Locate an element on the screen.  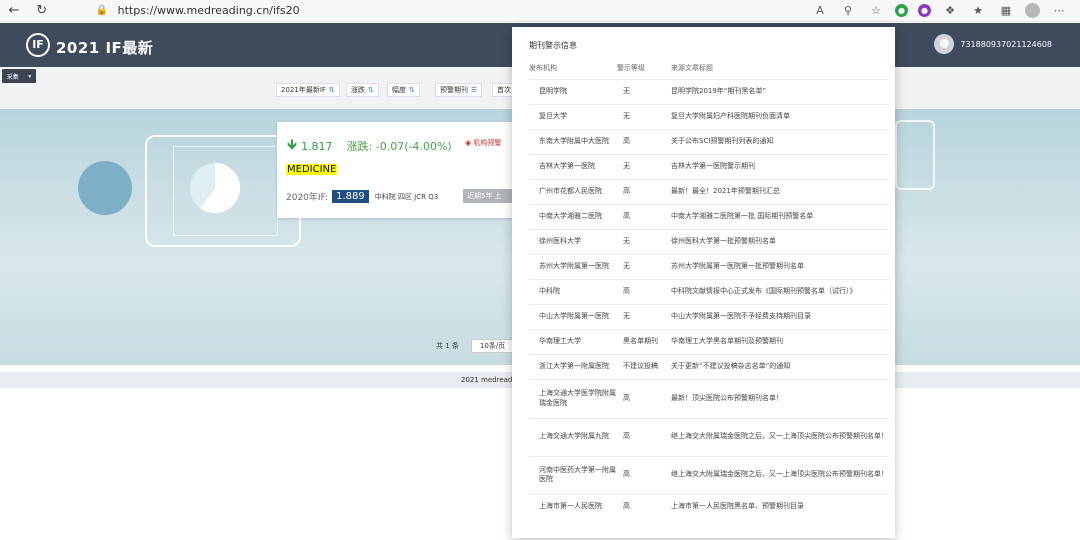
table-row: 浙江大学第一附属医院 不建议投稿 关于更新“不建议投稿杂志名单”的通知 is located at coordinates (709, 366).